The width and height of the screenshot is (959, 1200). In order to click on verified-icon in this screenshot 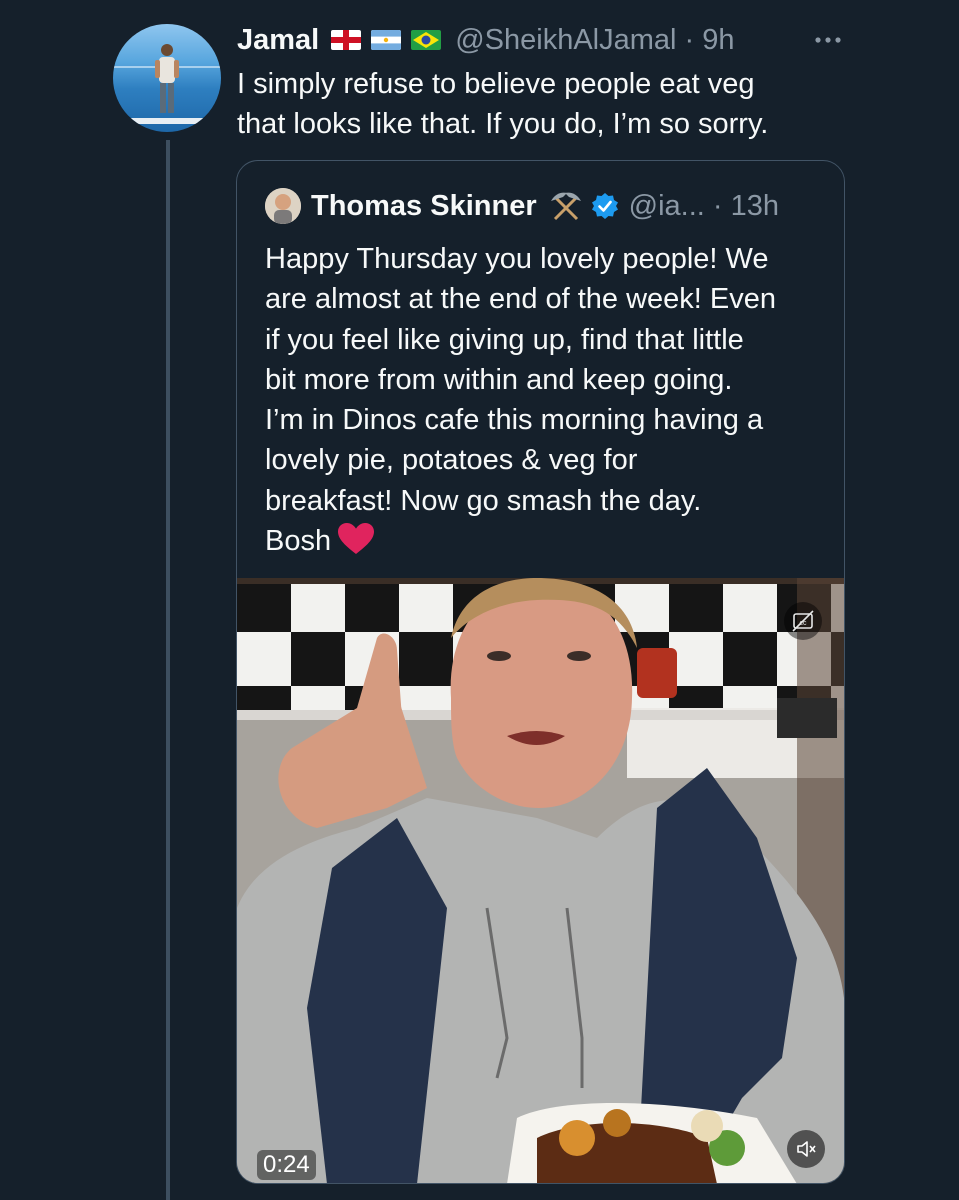, I will do `click(604, 206)`.